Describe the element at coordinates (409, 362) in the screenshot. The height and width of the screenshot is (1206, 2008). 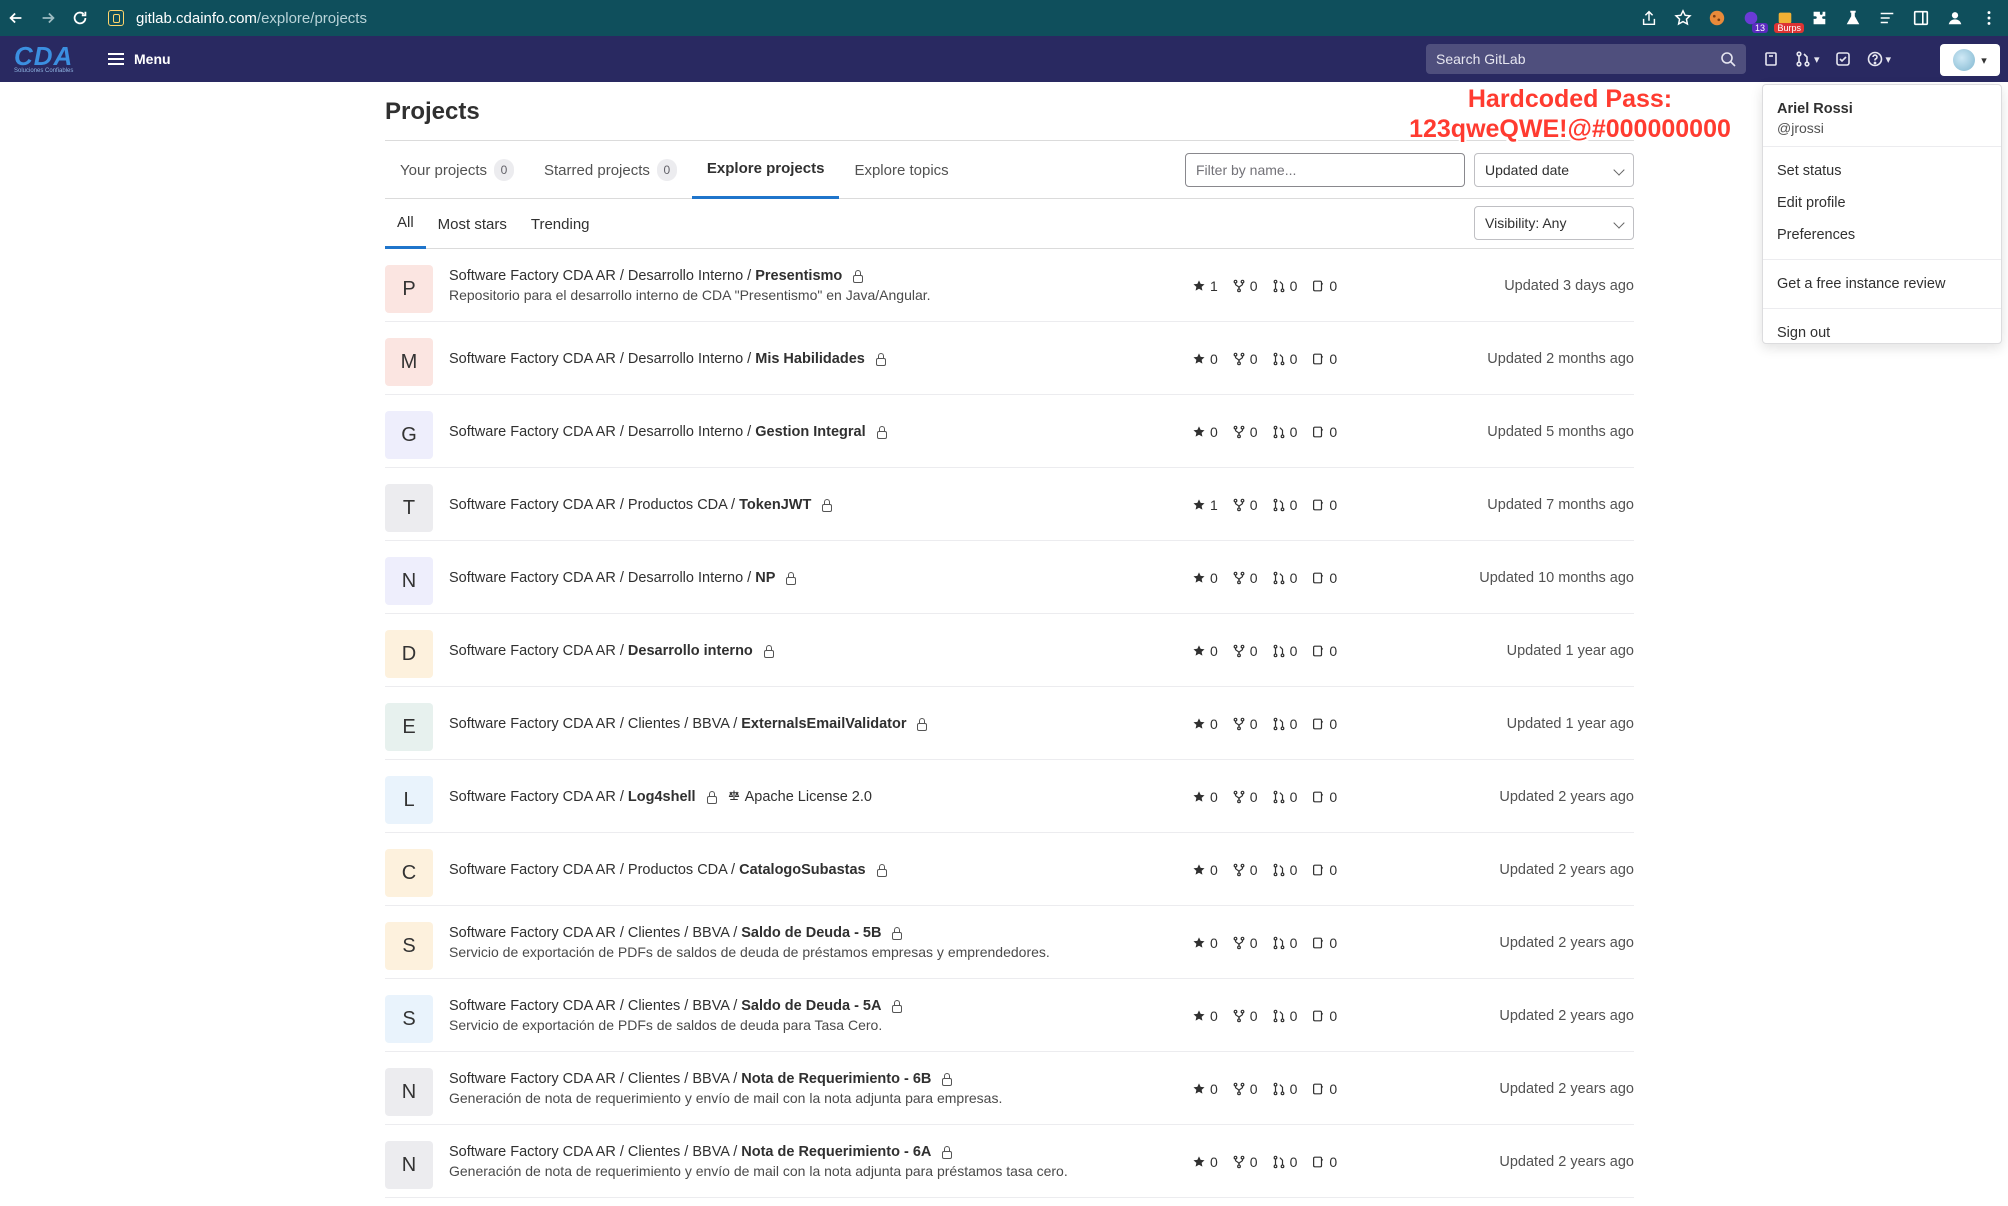
I see `project-avatar: M` at that location.